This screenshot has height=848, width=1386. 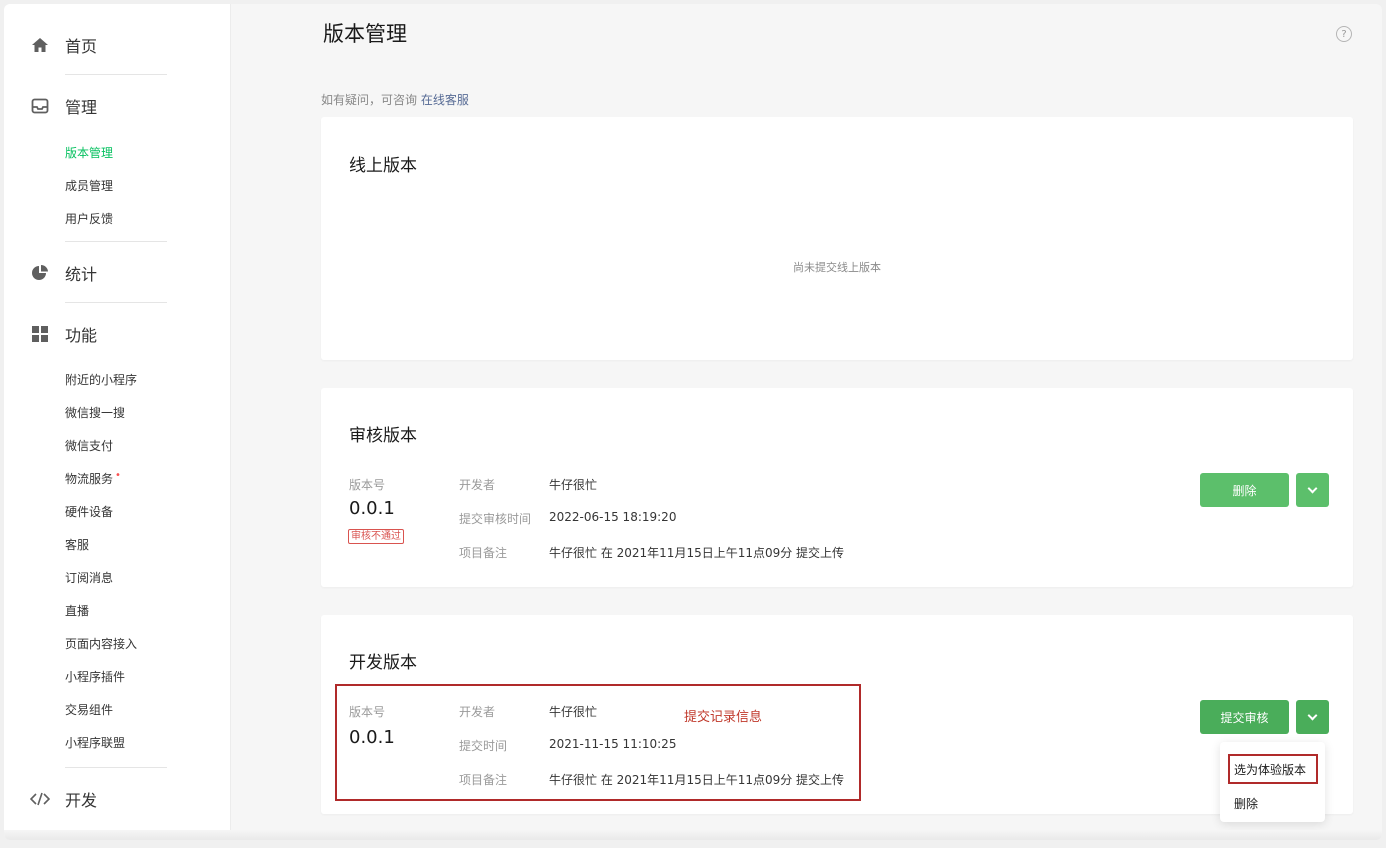 I want to click on consult-line: 如有疑问，可咨询 在线客服, so click(x=395, y=99).